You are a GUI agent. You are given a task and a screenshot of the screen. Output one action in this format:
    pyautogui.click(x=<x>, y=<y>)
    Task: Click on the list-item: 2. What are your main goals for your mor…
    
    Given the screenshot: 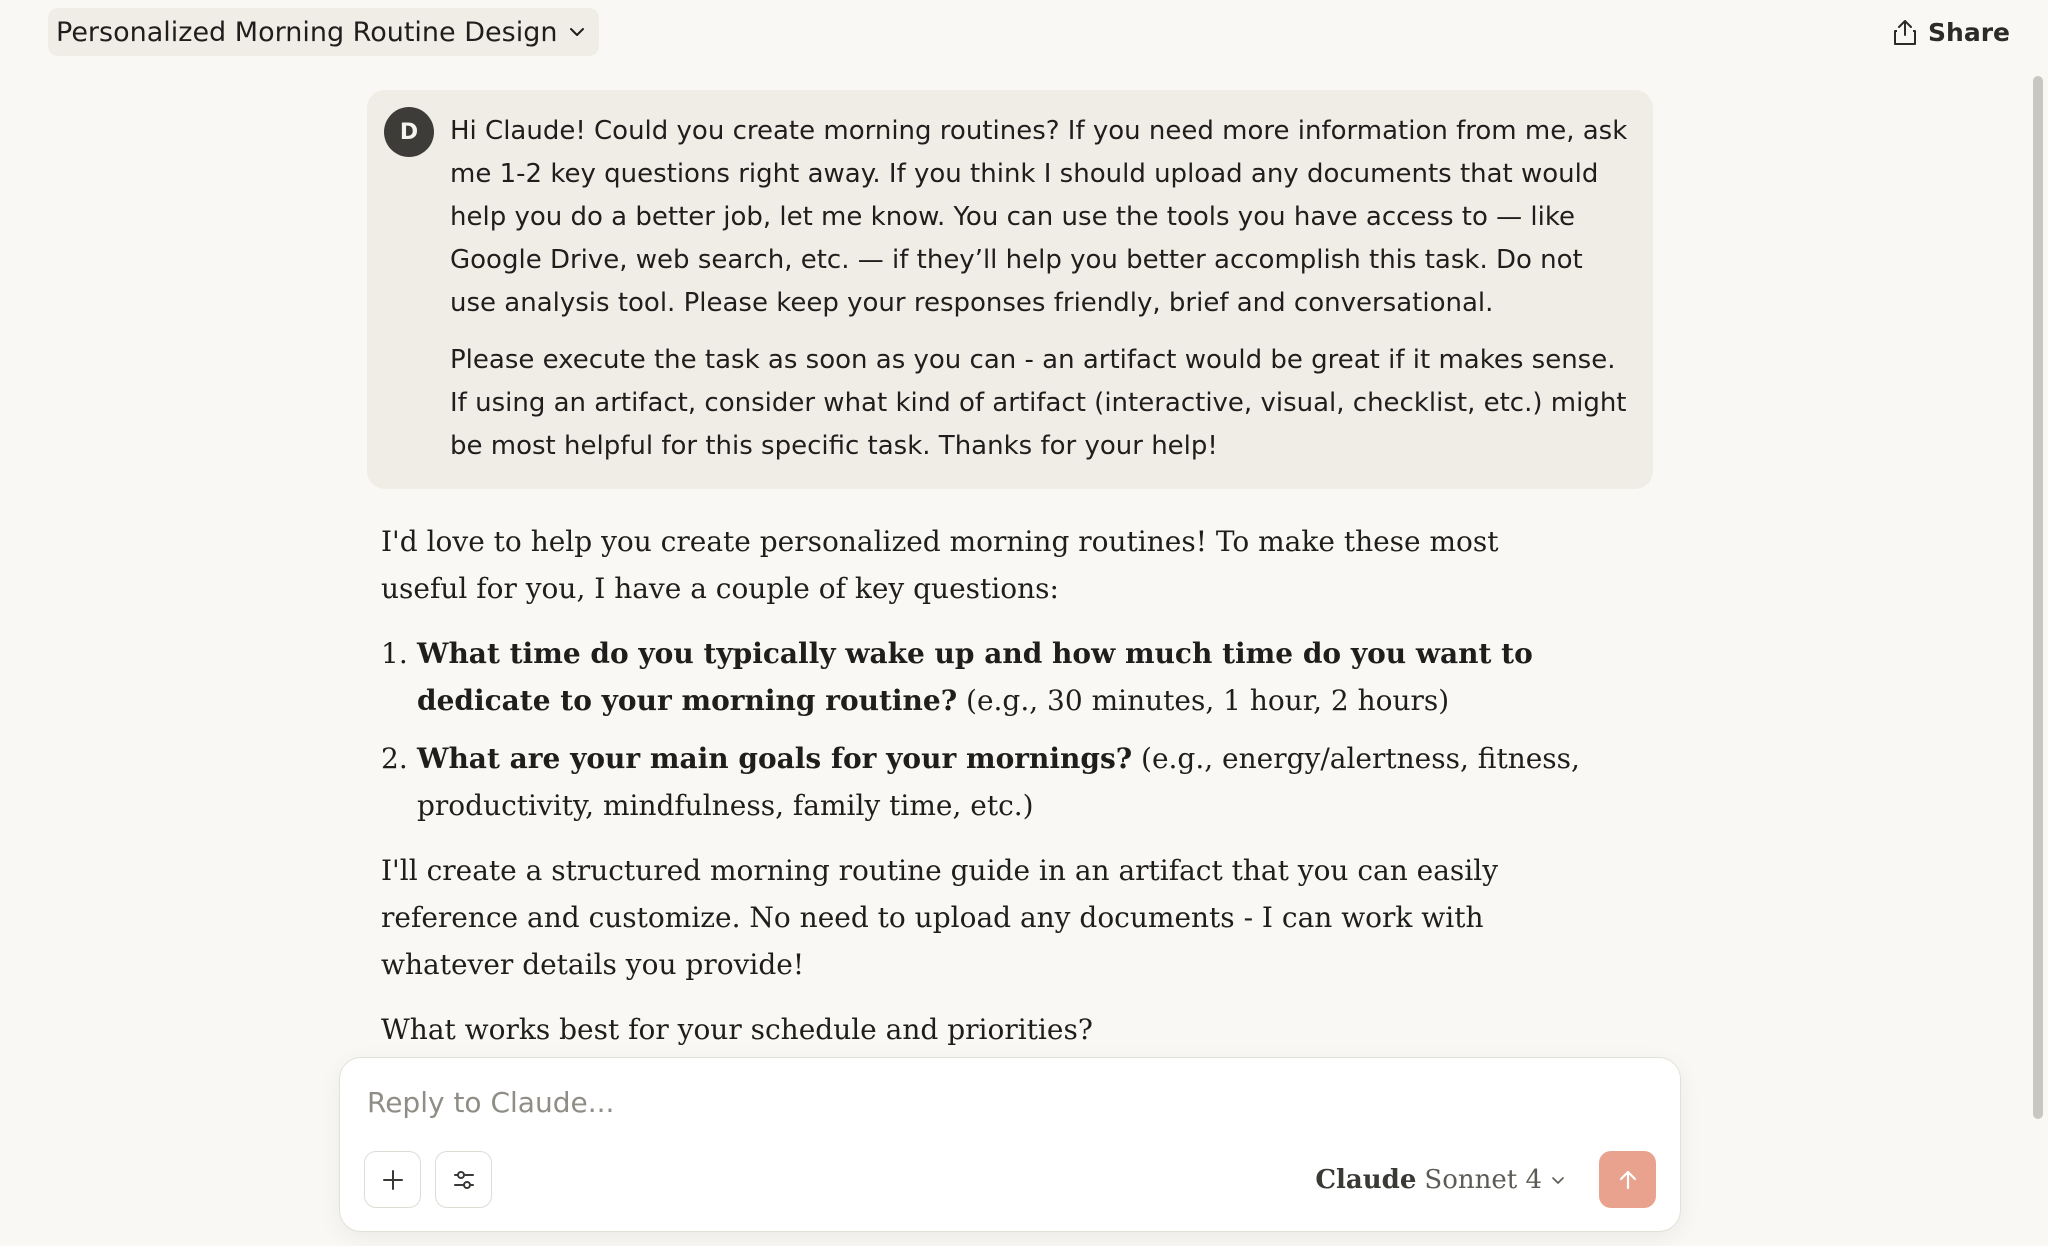 What is the action you would take?
    pyautogui.click(x=981, y=782)
    